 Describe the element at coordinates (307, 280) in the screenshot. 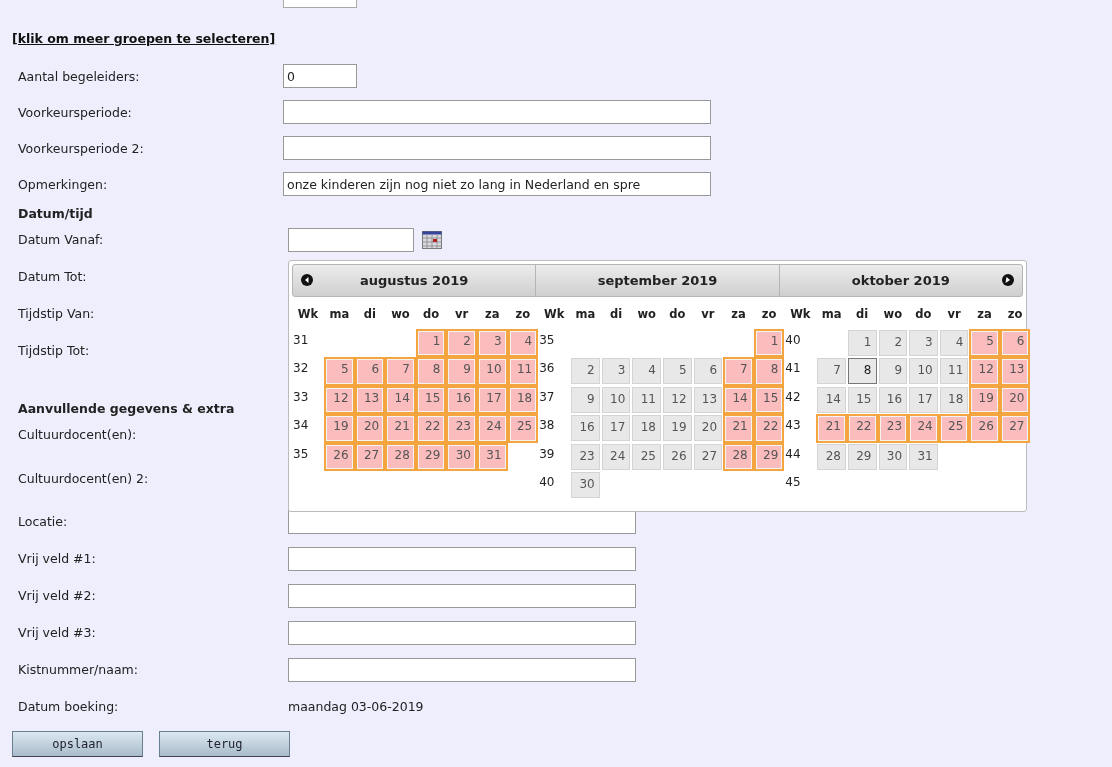

I see `previous-month-icon` at that location.